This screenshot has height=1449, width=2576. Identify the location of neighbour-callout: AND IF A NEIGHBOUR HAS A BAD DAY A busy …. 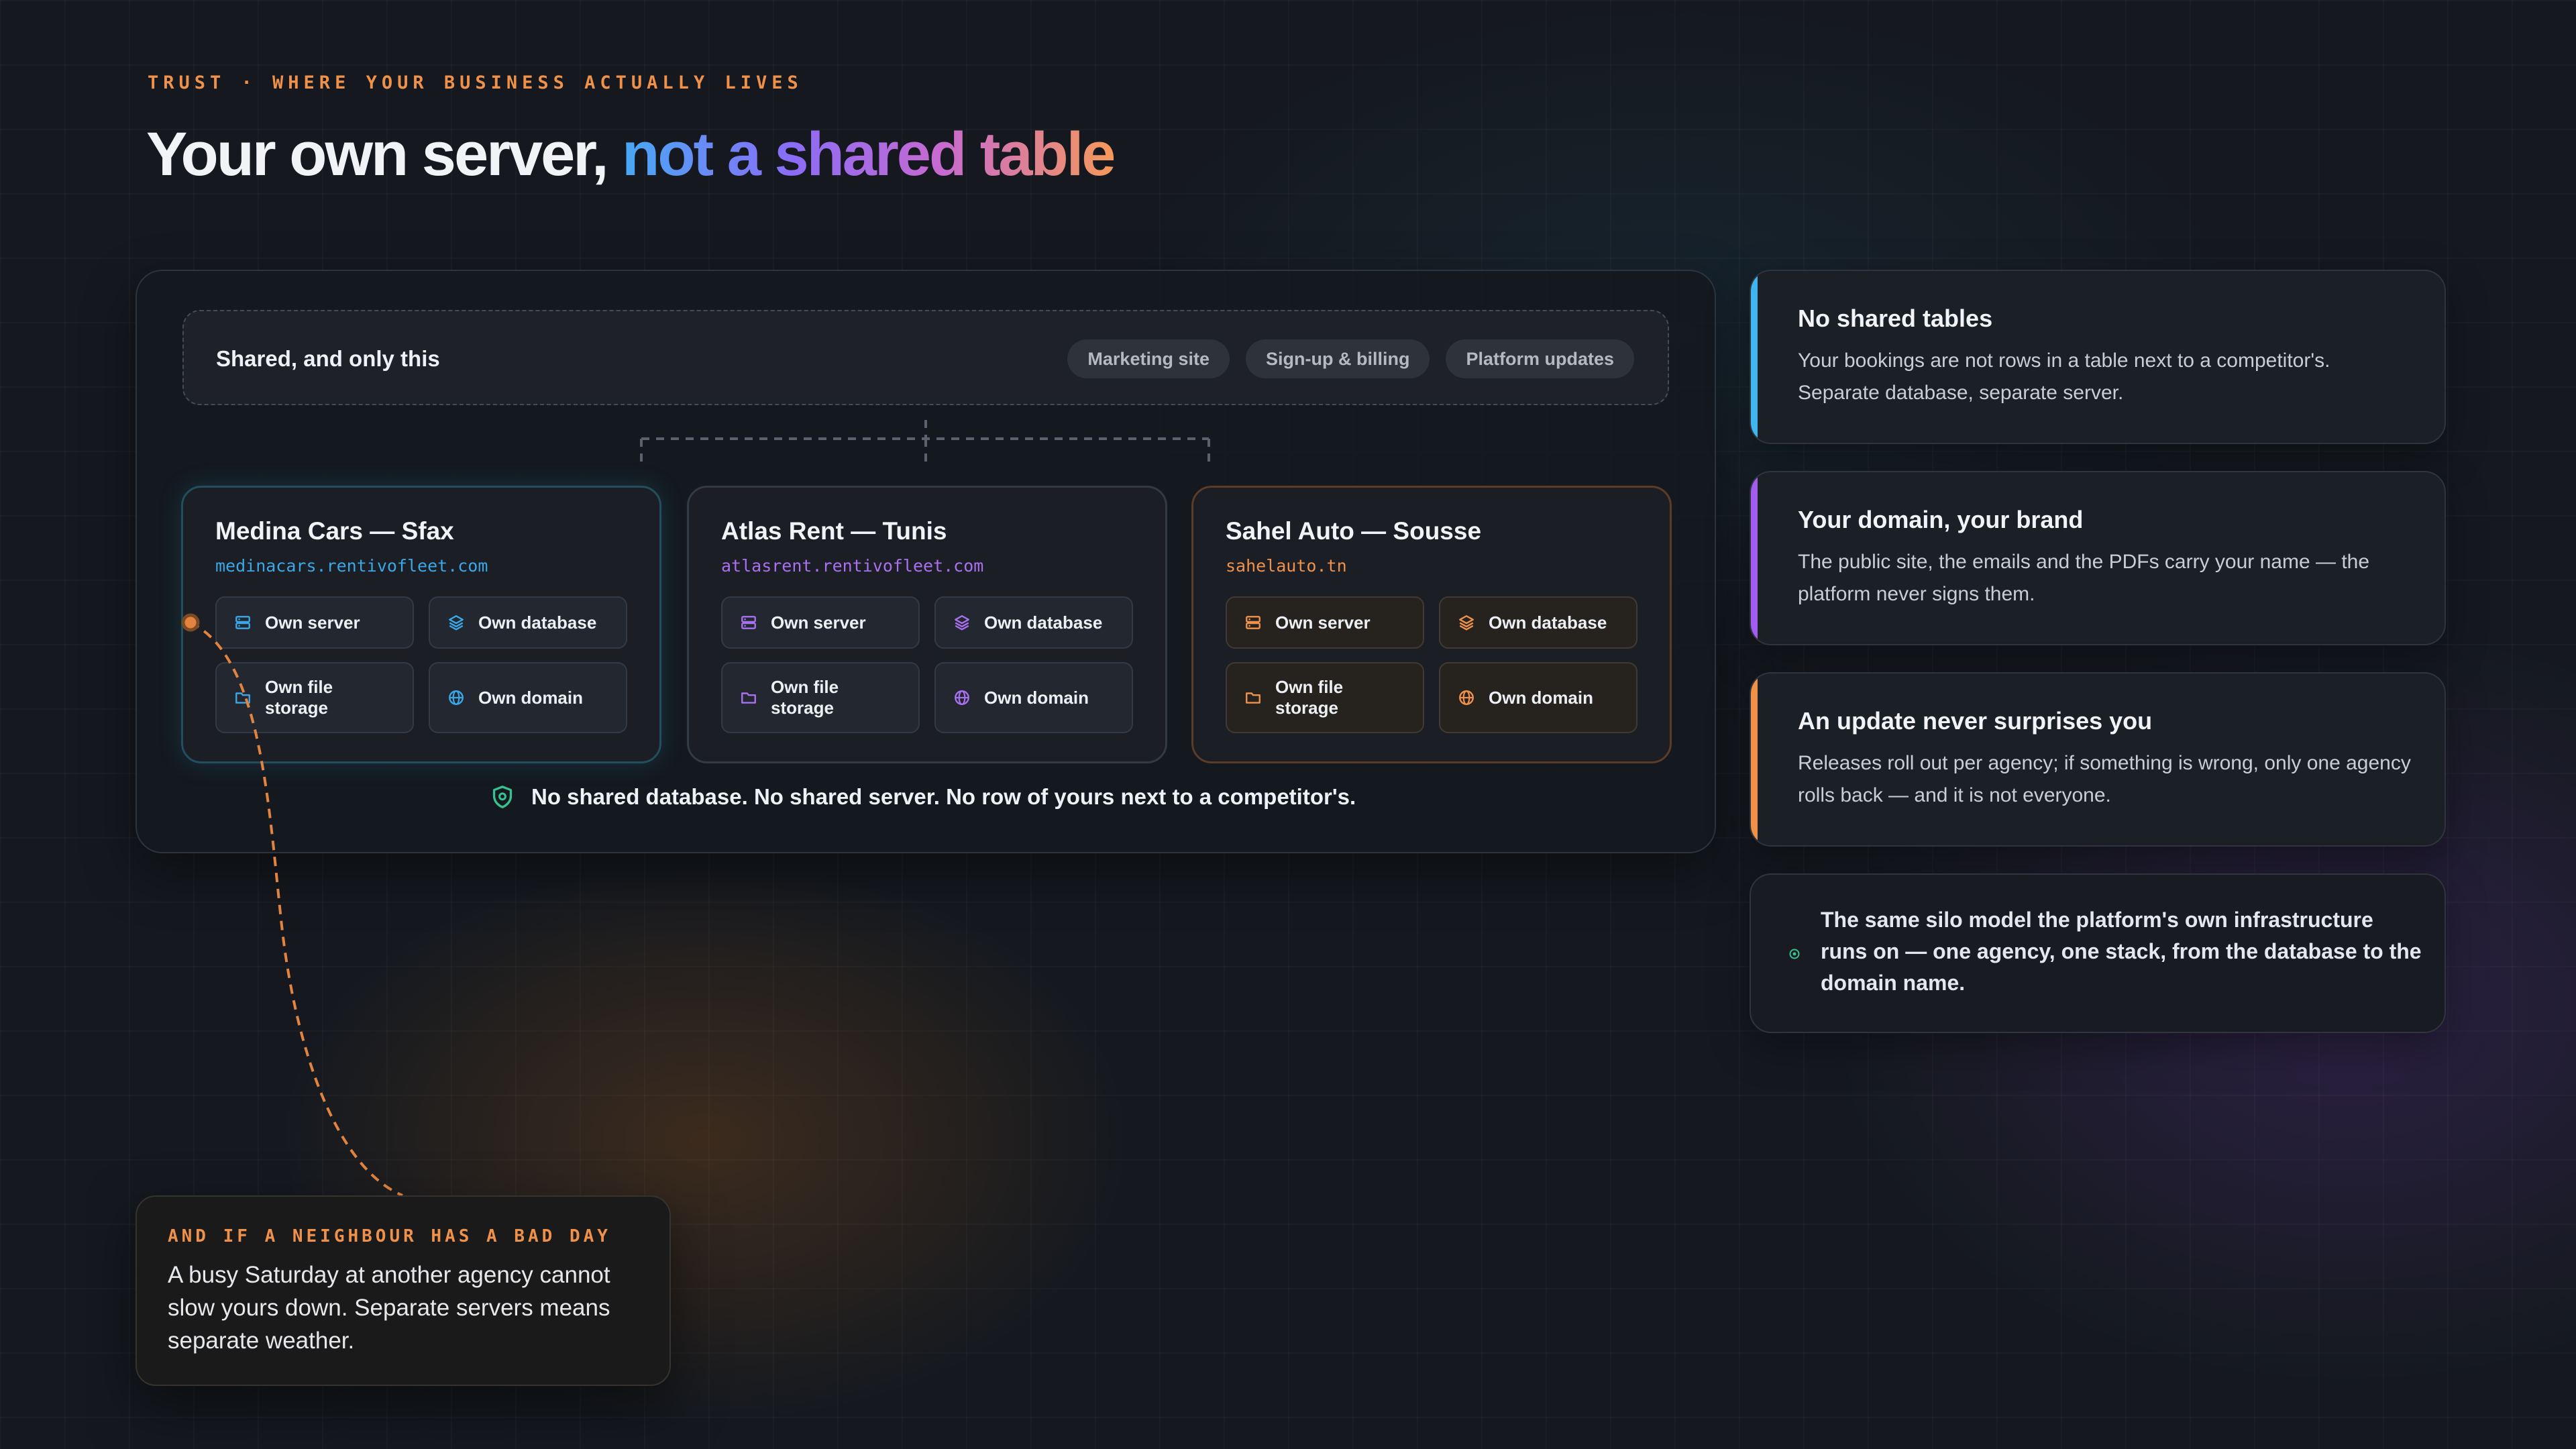
(403, 1290).